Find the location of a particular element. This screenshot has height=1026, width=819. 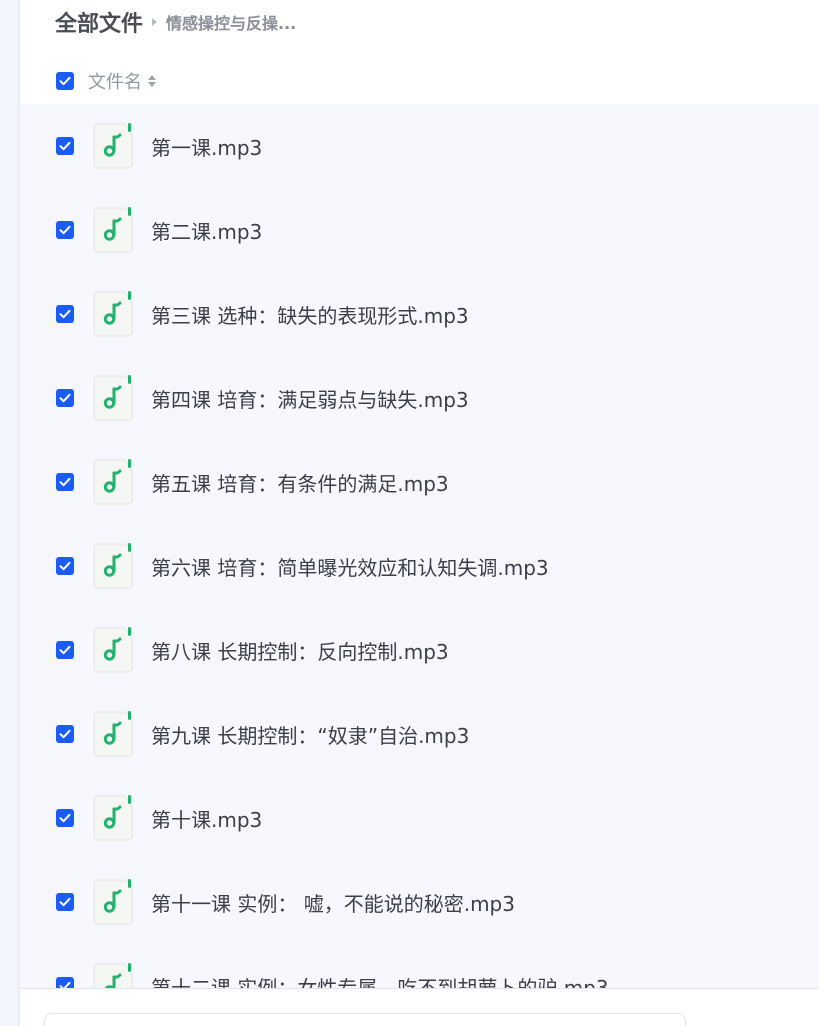

file-name: 第十二课 实例：女性专属，吃不到胡萝卜的驴.mp3 is located at coordinates (380, 980).